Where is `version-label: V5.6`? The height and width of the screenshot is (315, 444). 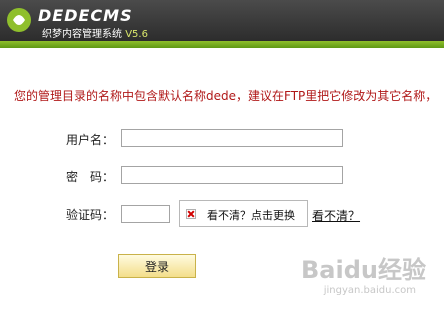
version-label: V5.6 is located at coordinates (136, 34).